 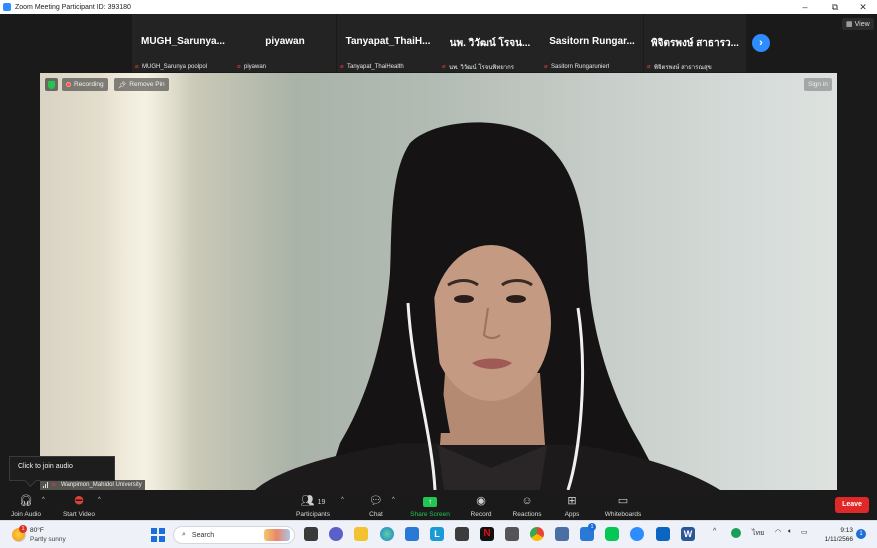 What do you see at coordinates (758, 533) in the screenshot?
I see `language-indicator: ไทย` at bounding box center [758, 533].